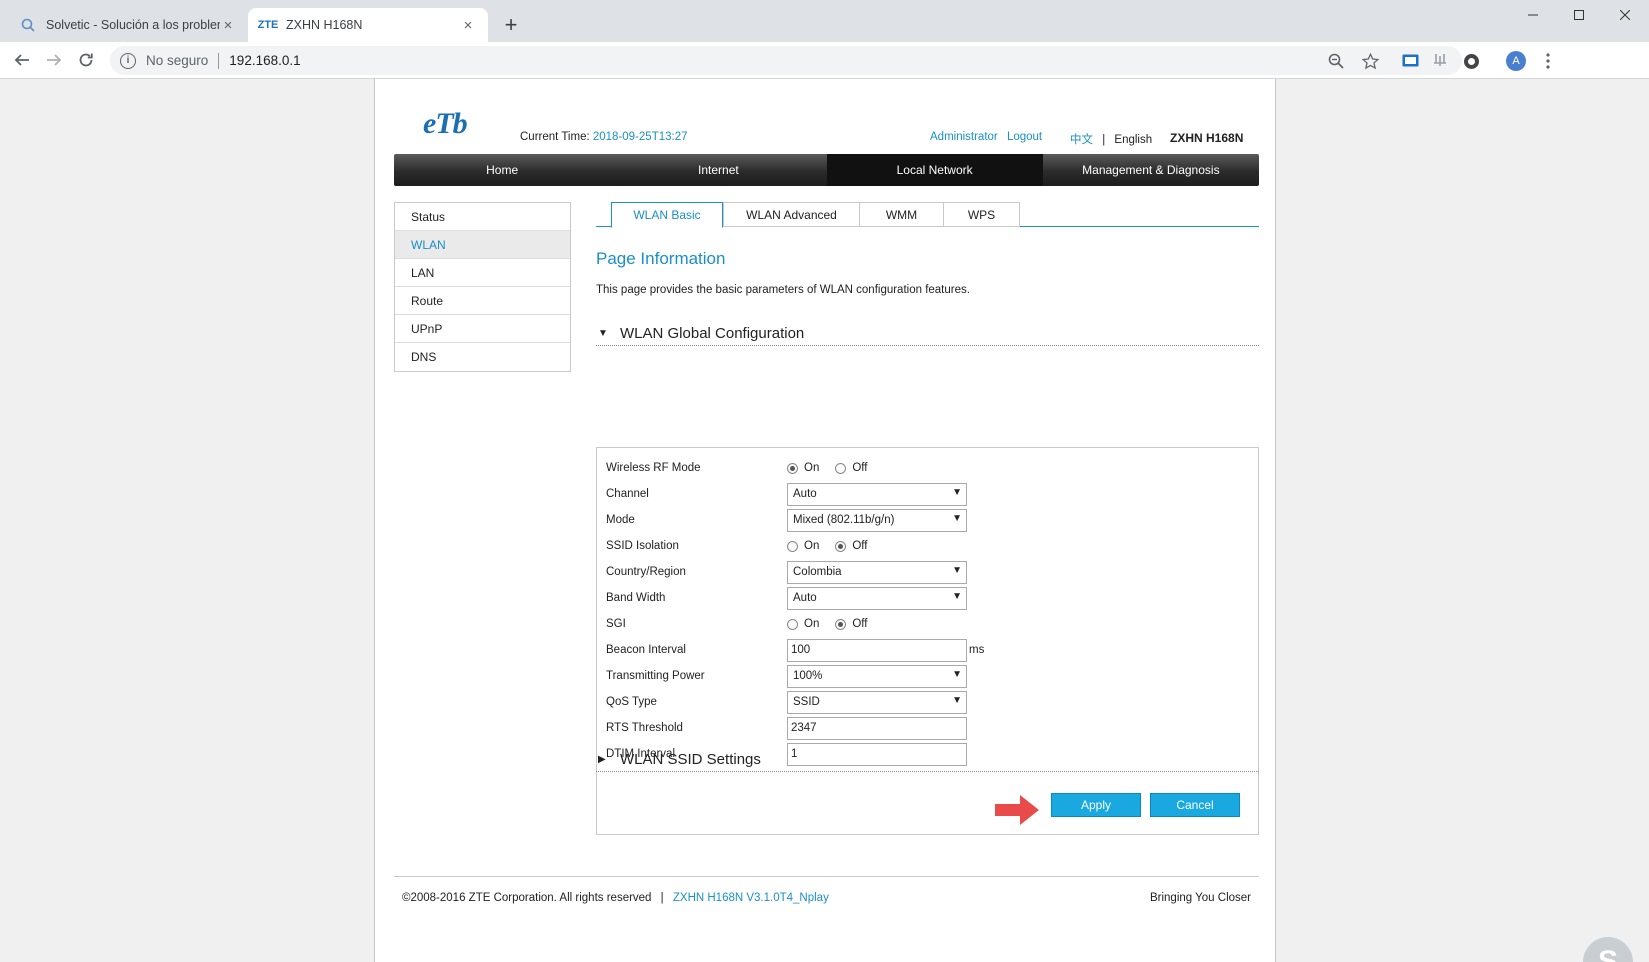 This screenshot has height=962, width=1649. I want to click on sub-tabs: WLAN Basic WLAN Advanced WMM WPS, so click(927, 215).